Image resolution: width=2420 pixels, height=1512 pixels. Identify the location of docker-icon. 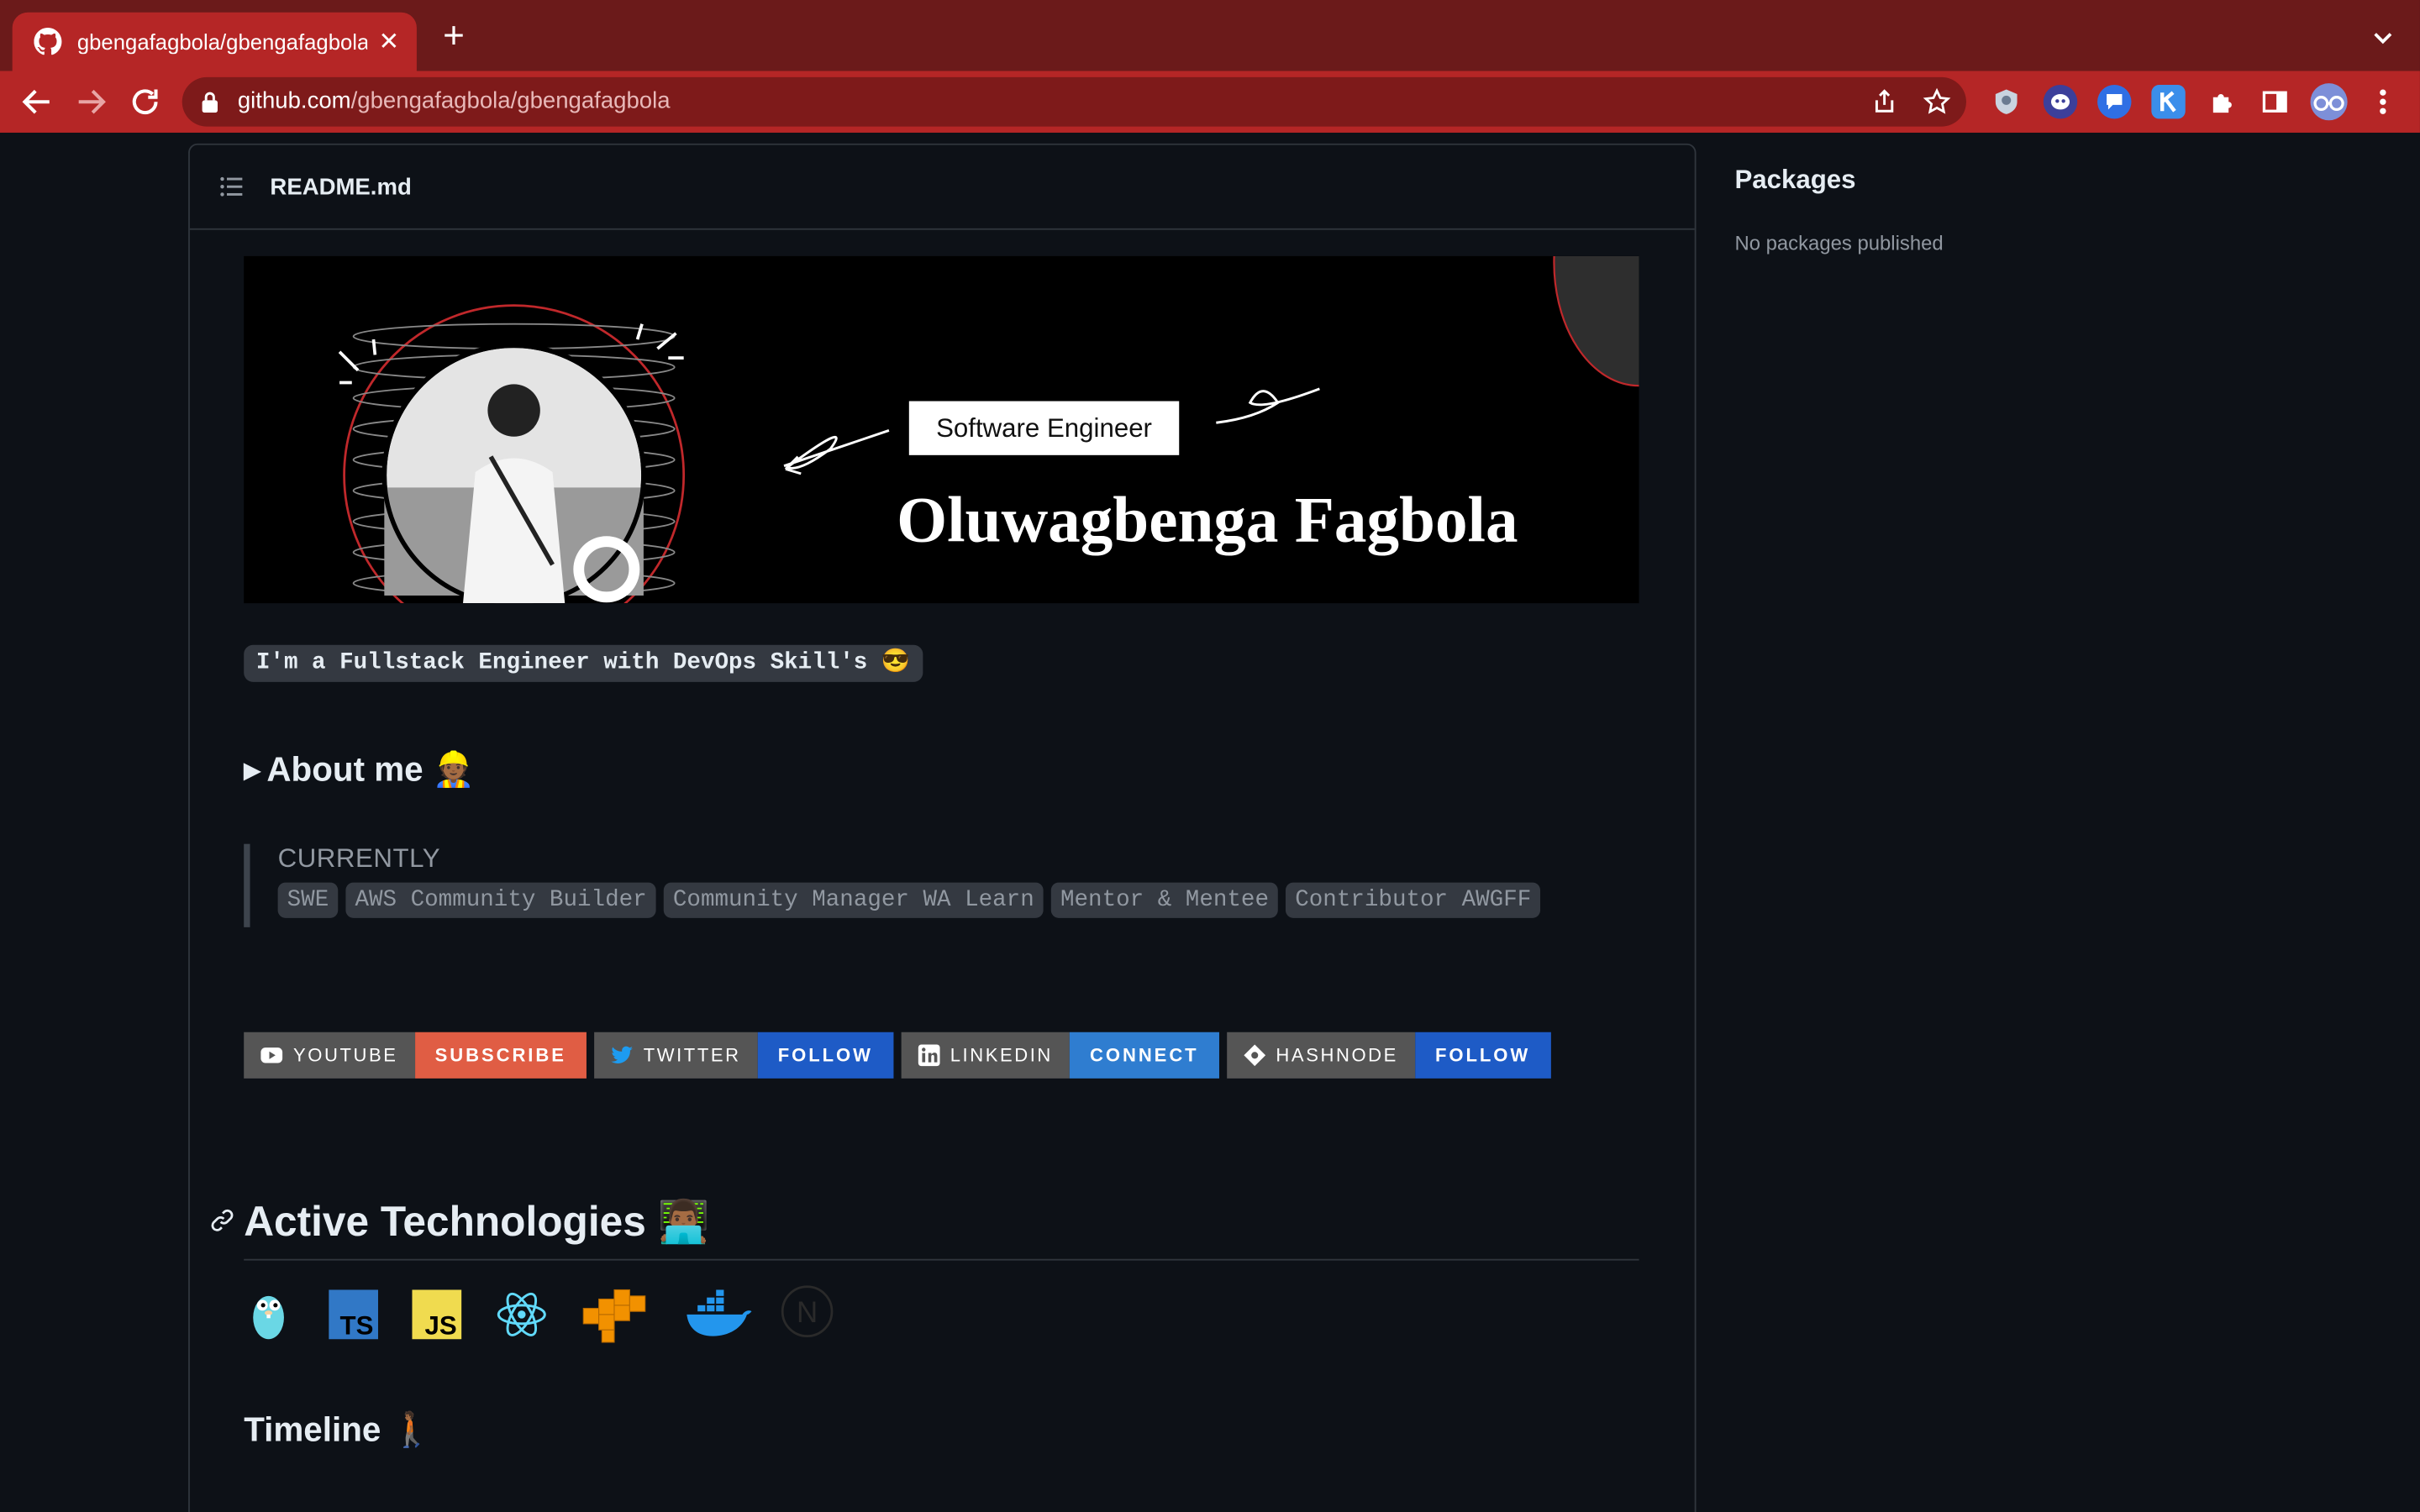
(719, 1312).